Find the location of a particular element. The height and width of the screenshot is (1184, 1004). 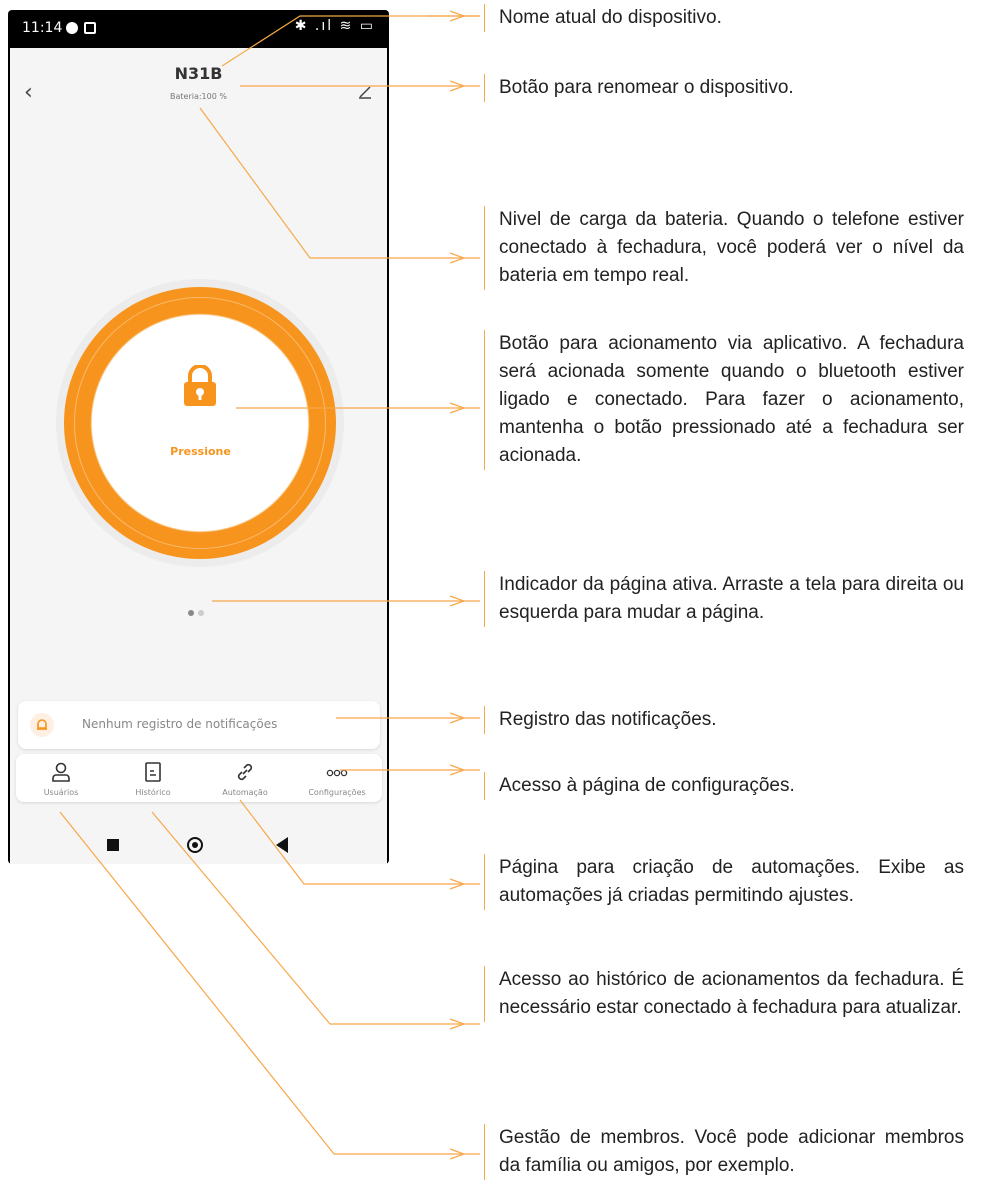

callout-rename: Botão para renomear o dispositivo. is located at coordinates (724, 88).